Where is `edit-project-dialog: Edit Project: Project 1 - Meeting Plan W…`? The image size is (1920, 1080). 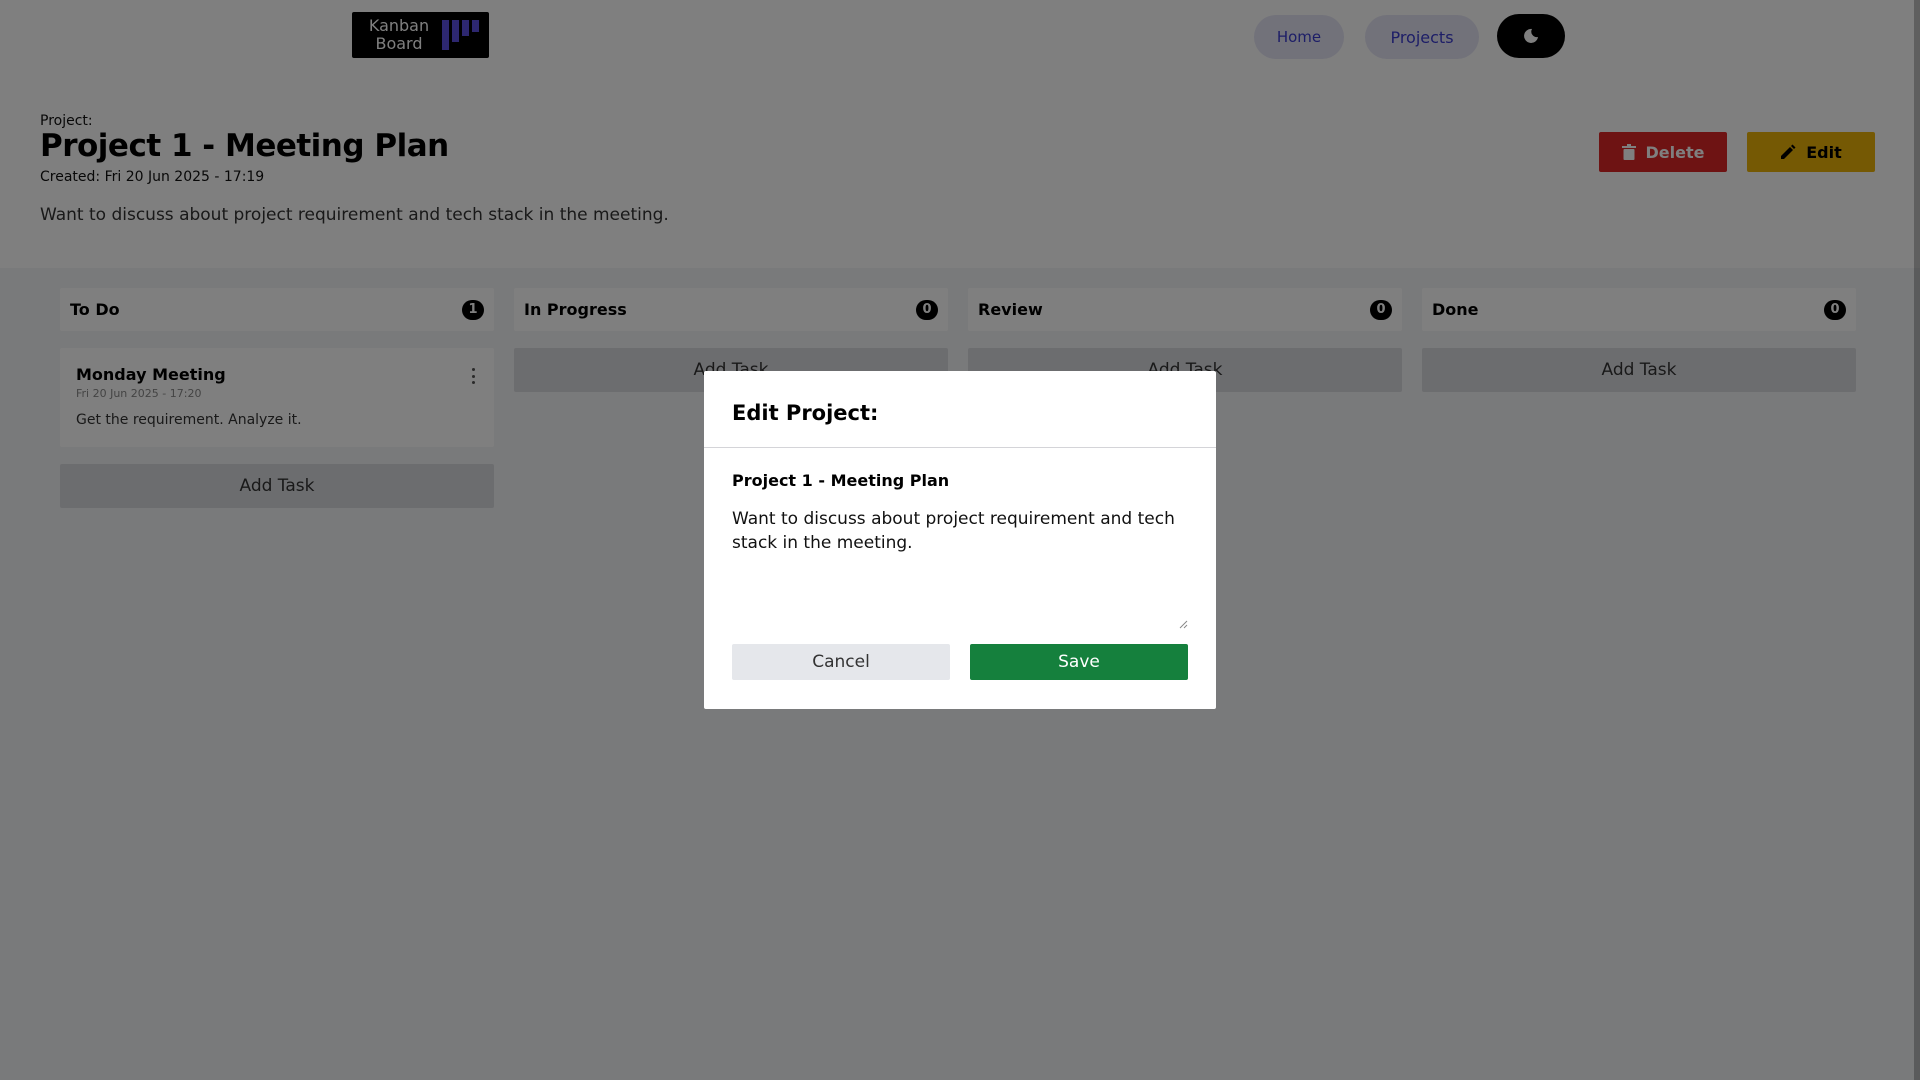 edit-project-dialog: Edit Project: Project 1 - Meeting Plan W… is located at coordinates (960, 540).